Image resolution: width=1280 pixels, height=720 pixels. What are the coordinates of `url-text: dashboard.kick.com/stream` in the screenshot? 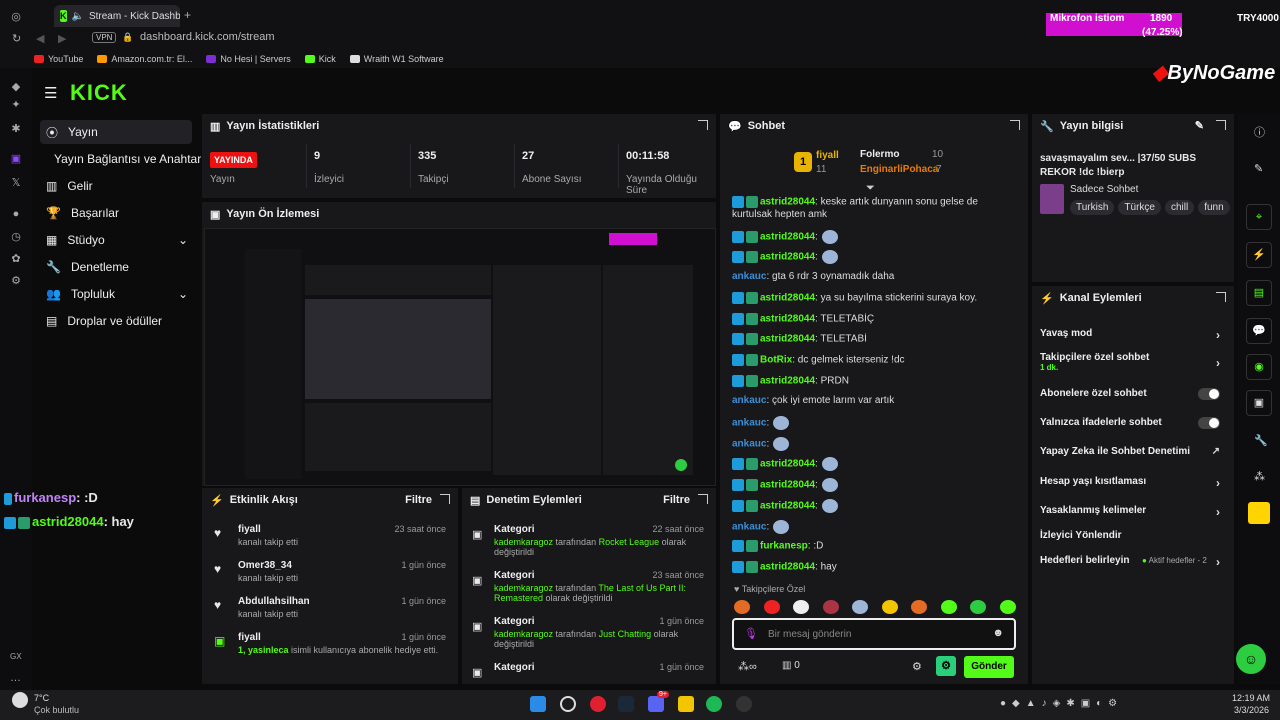 It's located at (207, 37).